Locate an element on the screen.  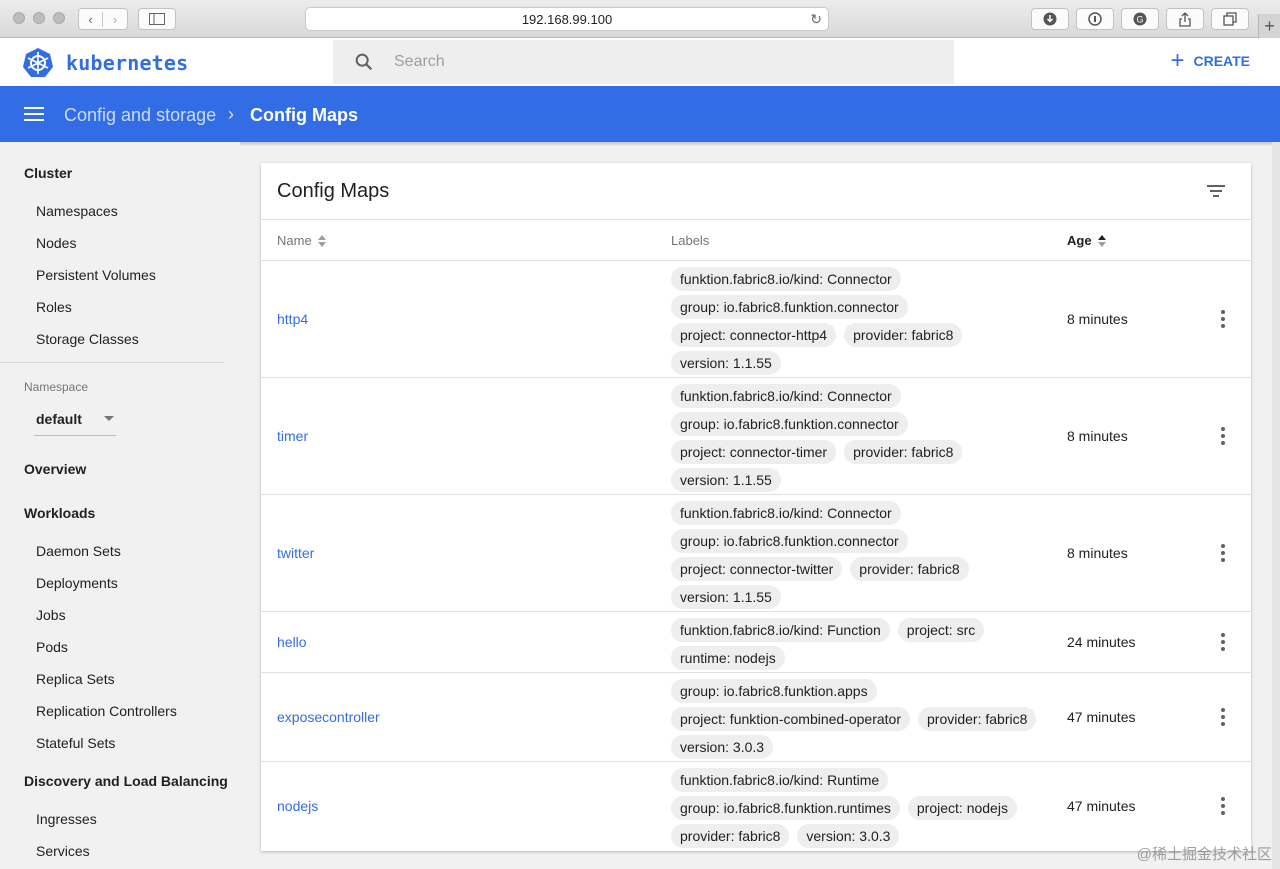
sort-ascending-icon is located at coordinates (1102, 241).